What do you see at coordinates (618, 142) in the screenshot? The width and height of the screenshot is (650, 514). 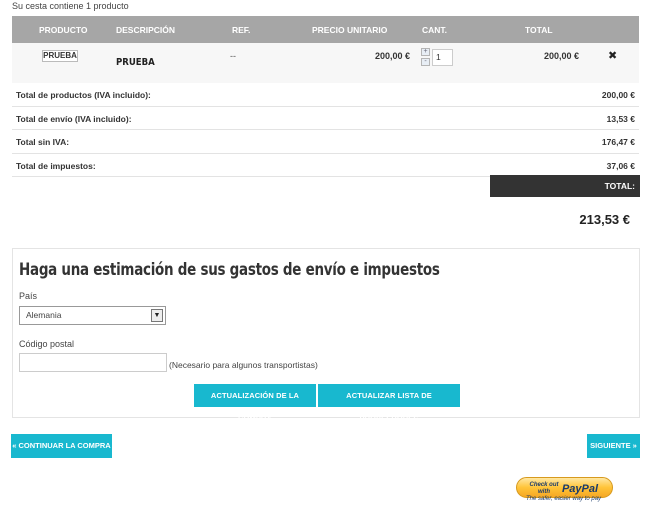 I see `totals-value: 176,47 €` at bounding box center [618, 142].